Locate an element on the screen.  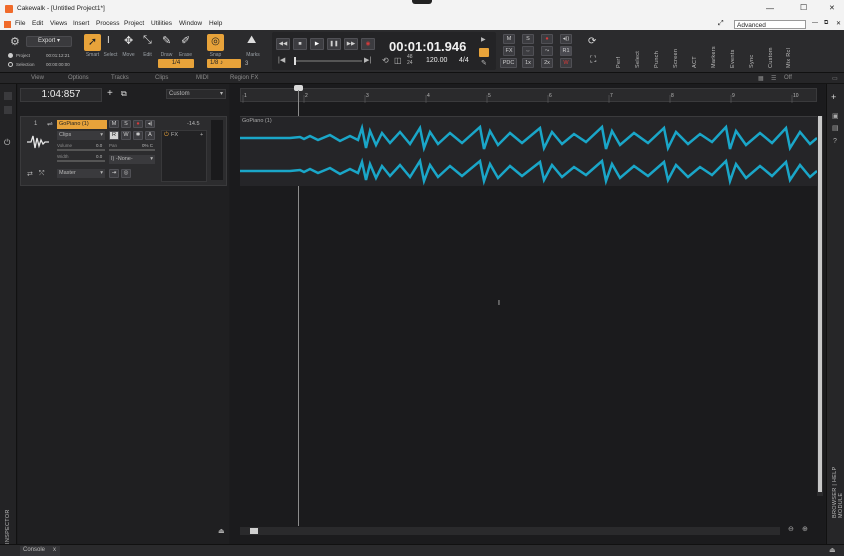
vertical-scroll-thumb is located at coordinates (820, 304).